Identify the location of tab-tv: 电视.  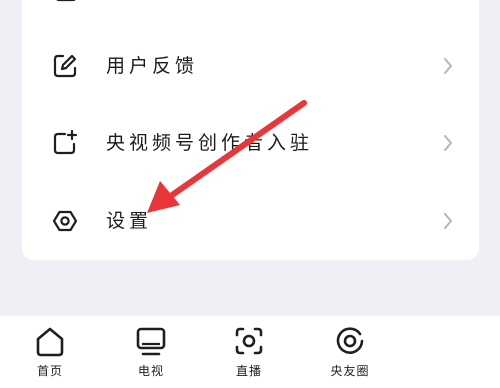
(151, 352).